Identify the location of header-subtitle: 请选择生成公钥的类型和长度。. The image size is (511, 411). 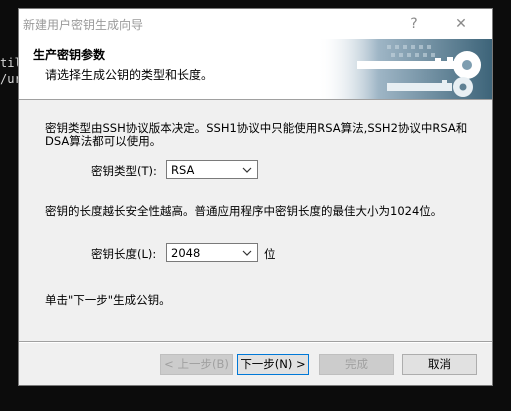
(129, 75).